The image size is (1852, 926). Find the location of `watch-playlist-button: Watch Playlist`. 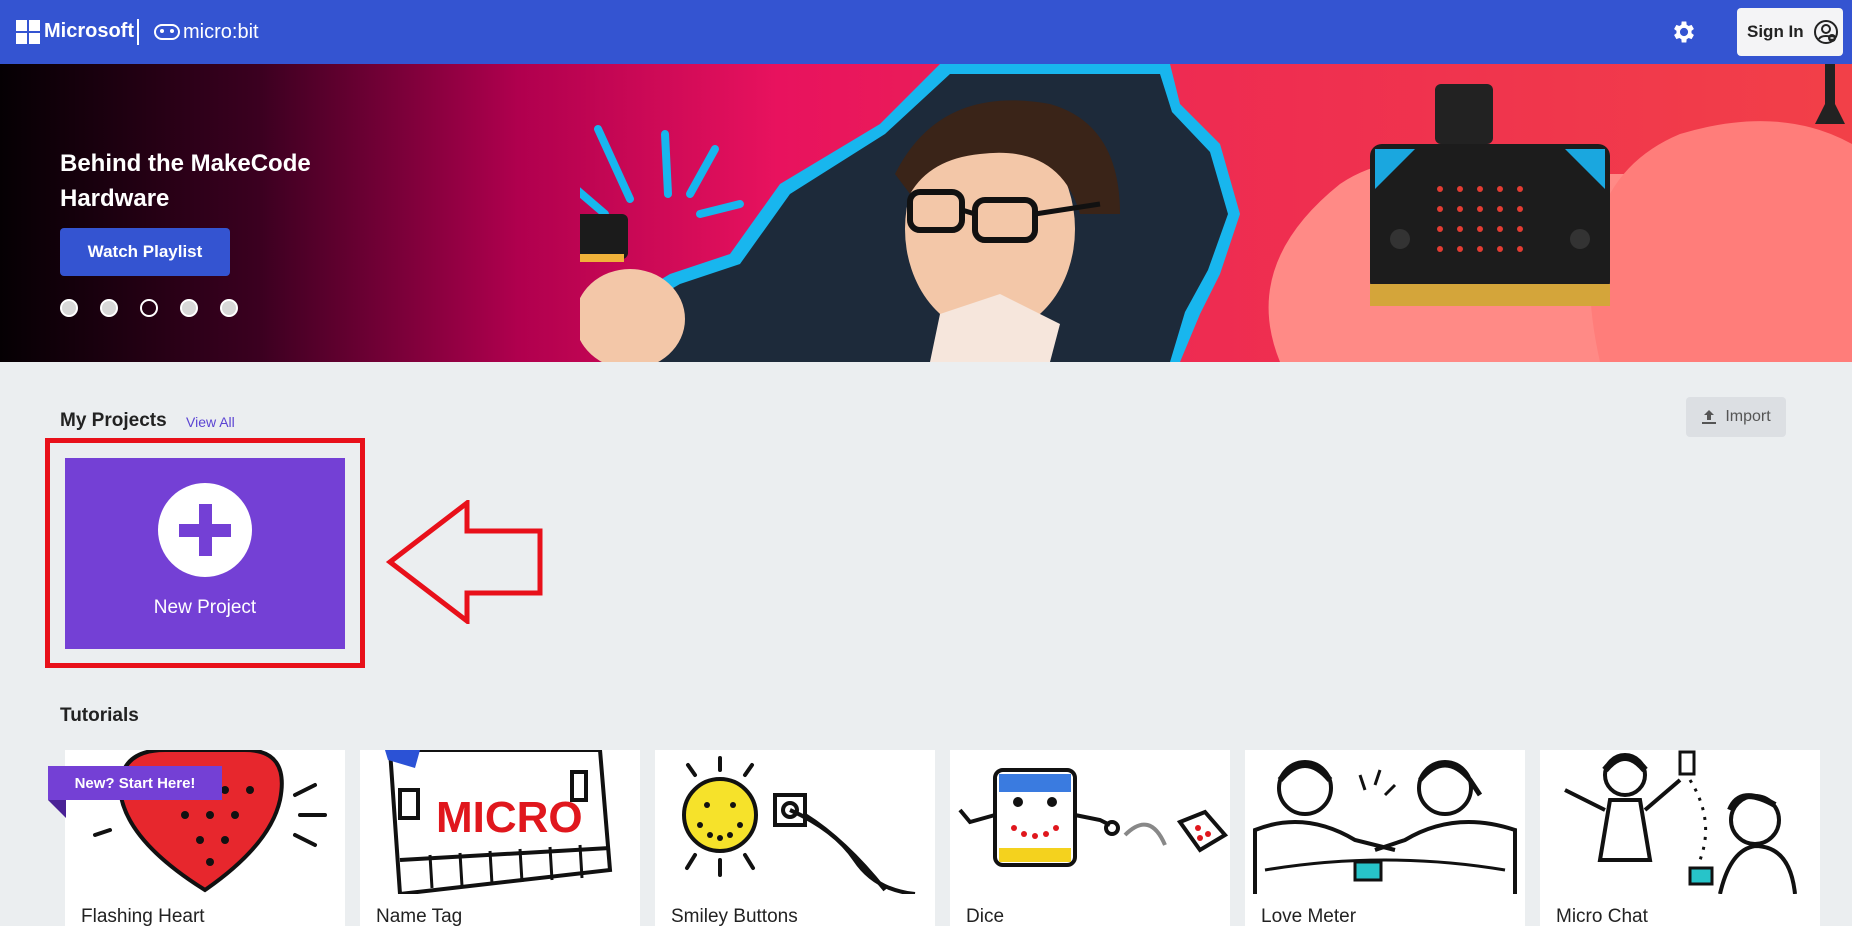

watch-playlist-button: Watch Playlist is located at coordinates (145, 252).